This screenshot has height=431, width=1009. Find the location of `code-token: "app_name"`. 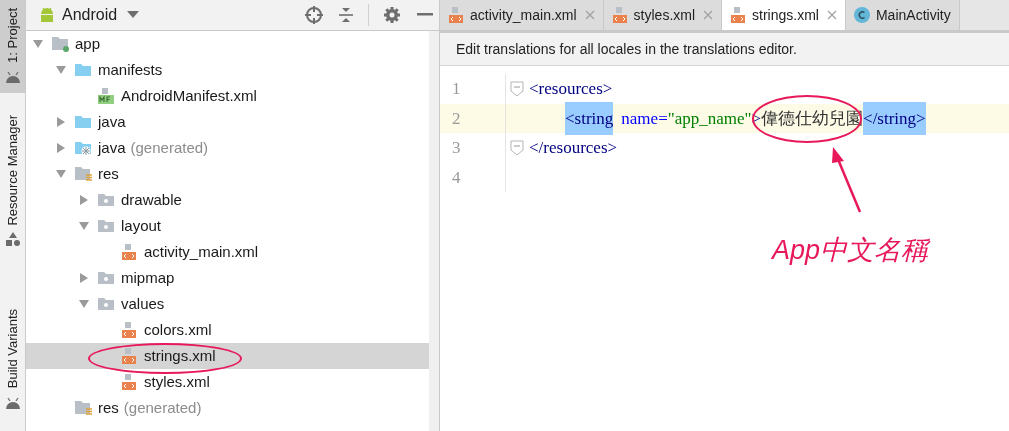

code-token: "app_name" is located at coordinates (709, 118).